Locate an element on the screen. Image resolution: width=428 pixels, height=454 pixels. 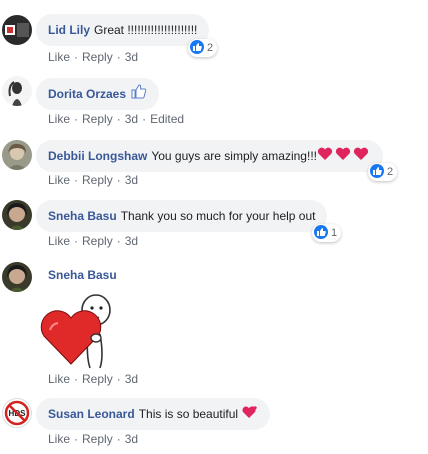
comment-bubble: Lid Lily Great !!!!!!!!!!!!!!!!!!!!! is located at coordinates (123, 30).